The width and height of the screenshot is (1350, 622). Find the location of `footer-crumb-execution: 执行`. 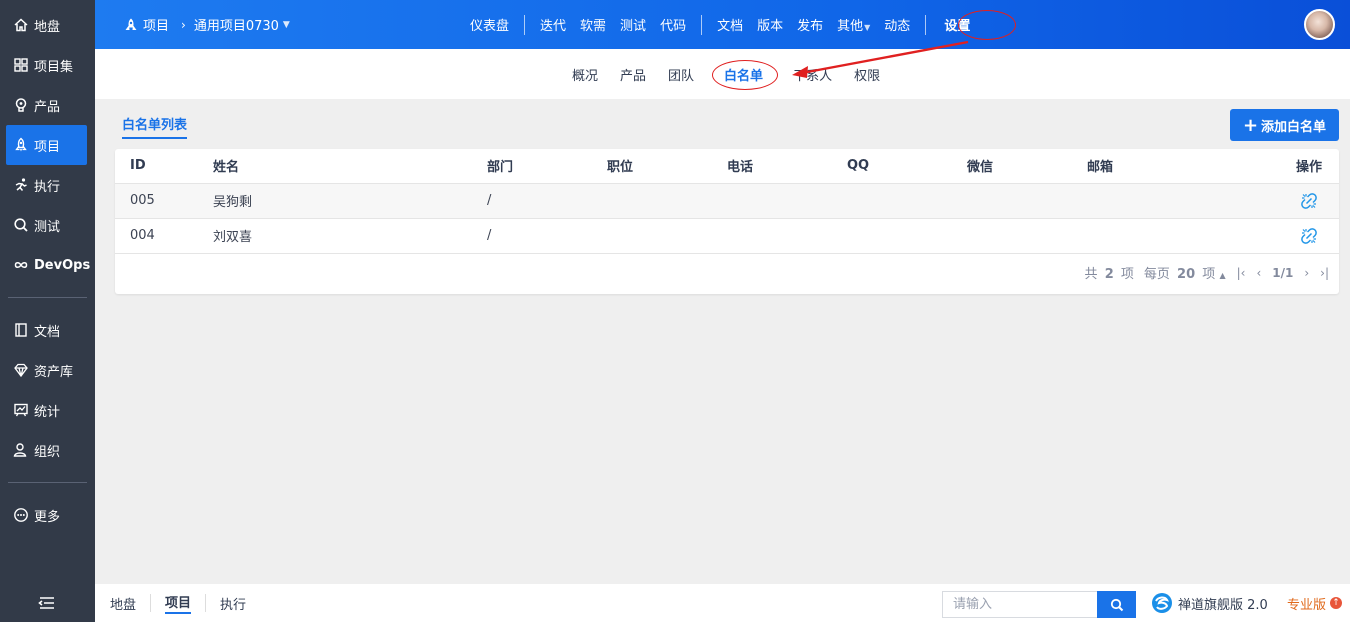

footer-crumb-execution: 执行 is located at coordinates (233, 603).